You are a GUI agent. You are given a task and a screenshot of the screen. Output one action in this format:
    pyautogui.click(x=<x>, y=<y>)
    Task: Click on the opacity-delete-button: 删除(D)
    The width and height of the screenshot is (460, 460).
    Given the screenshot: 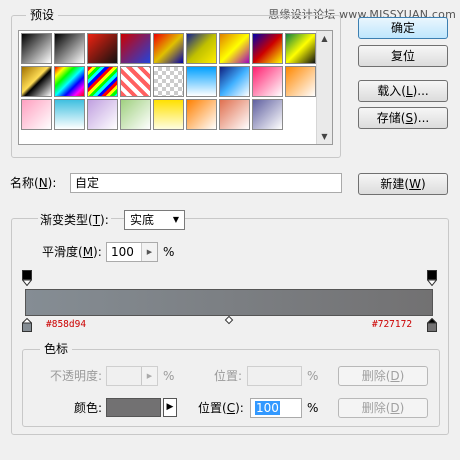 What is the action you would take?
    pyautogui.click(x=383, y=376)
    